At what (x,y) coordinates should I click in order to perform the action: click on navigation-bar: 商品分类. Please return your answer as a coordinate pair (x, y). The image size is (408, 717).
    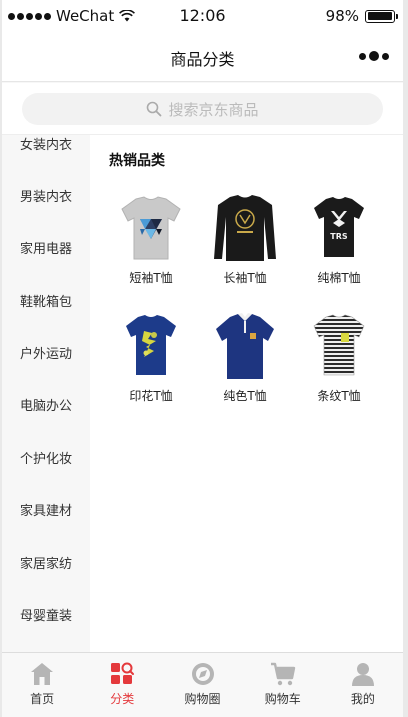
    Looking at the image, I should click on (202, 57).